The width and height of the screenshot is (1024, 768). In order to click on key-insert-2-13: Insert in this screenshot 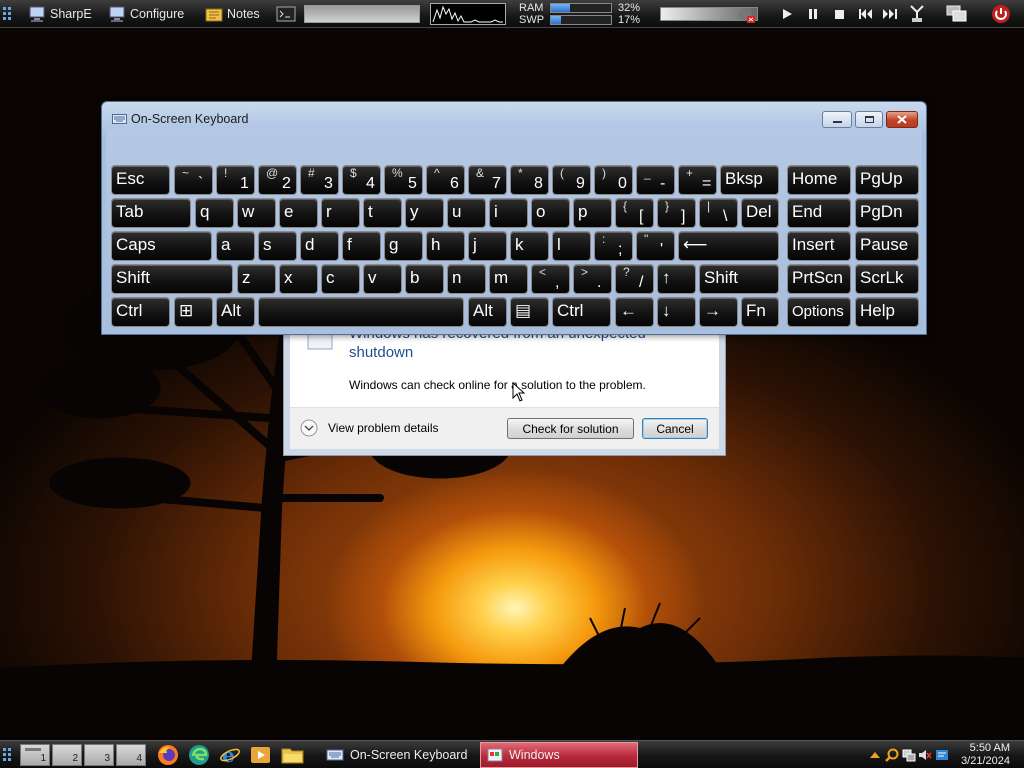, I will do `click(819, 246)`.